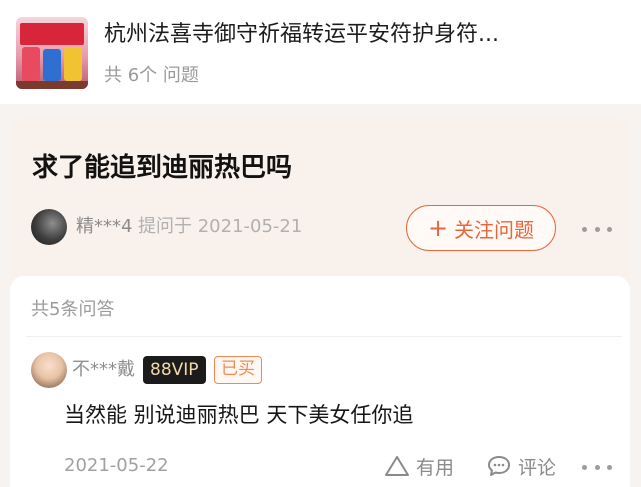 This screenshot has height=487, width=641. I want to click on answer-count: 共5条问答, so click(73, 309).